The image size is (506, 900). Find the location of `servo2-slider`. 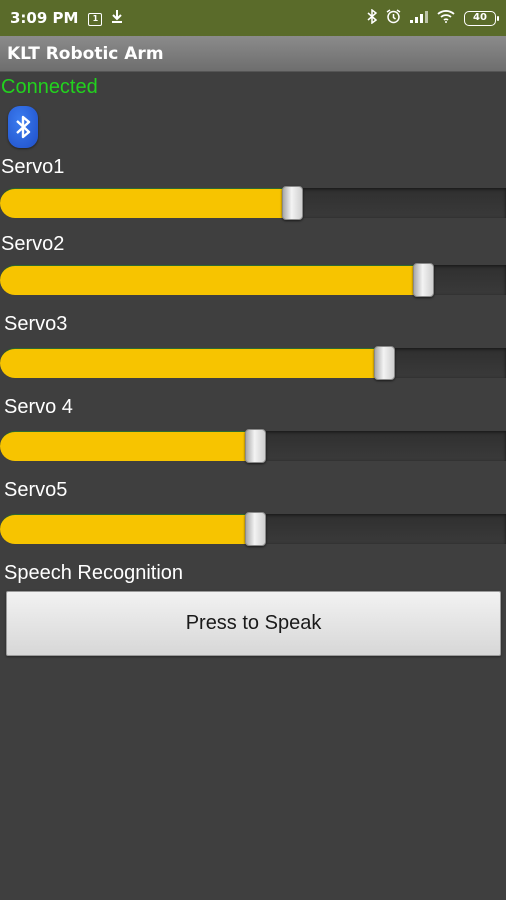

servo2-slider is located at coordinates (253, 280).